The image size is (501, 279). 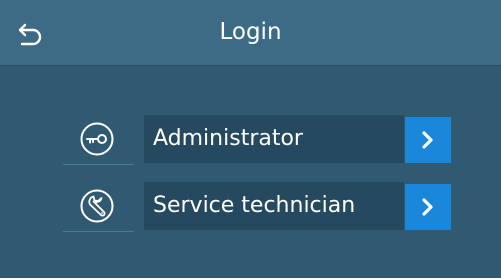 I want to click on page-title: Login, so click(x=250, y=32).